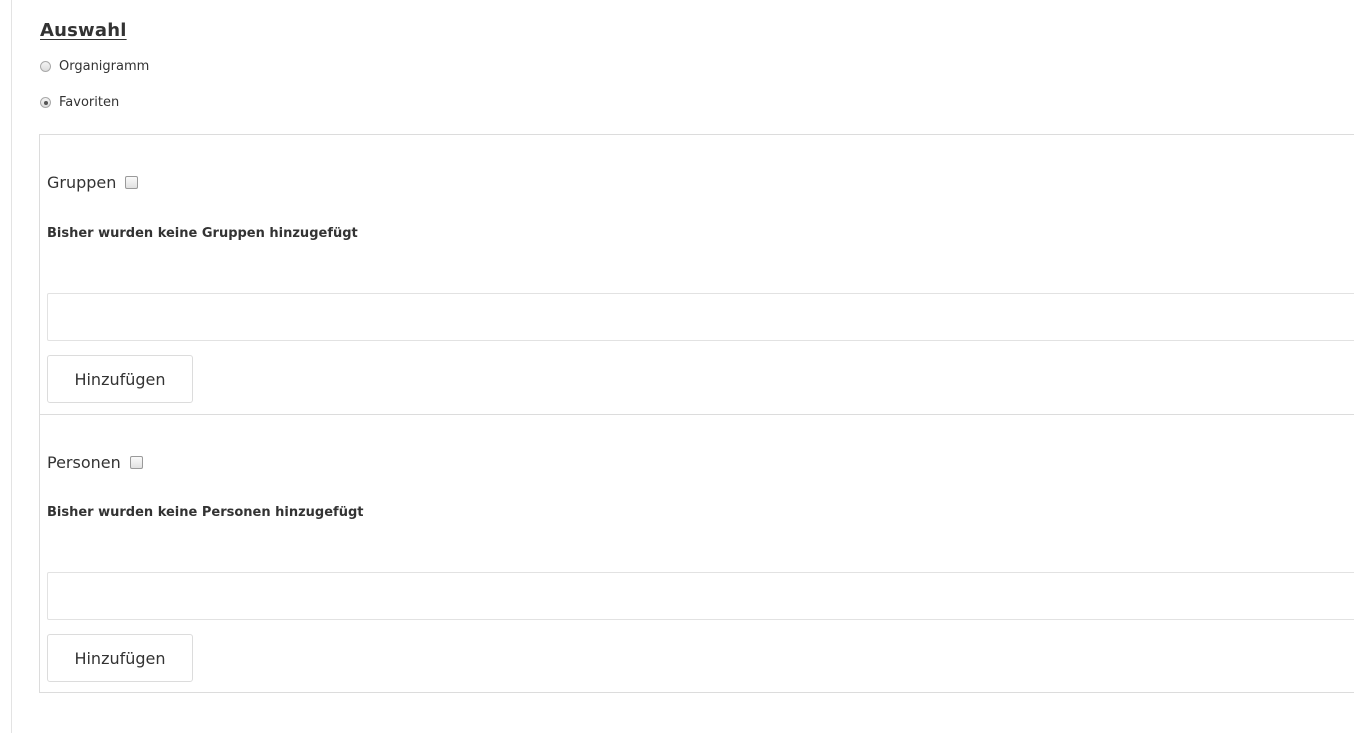  I want to click on add-person-button: Hinzufügen, so click(120, 658).